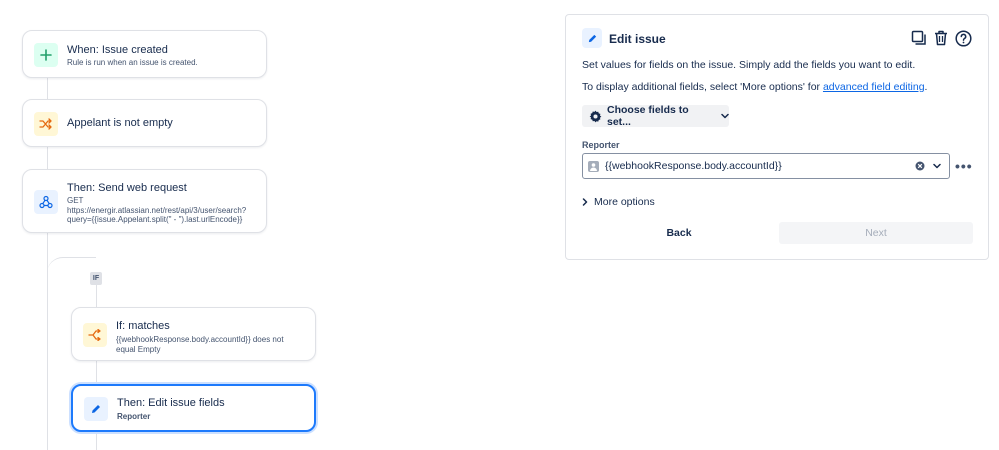 This screenshot has height=450, width=999. What do you see at coordinates (46, 55) in the screenshot?
I see `add-icon` at bounding box center [46, 55].